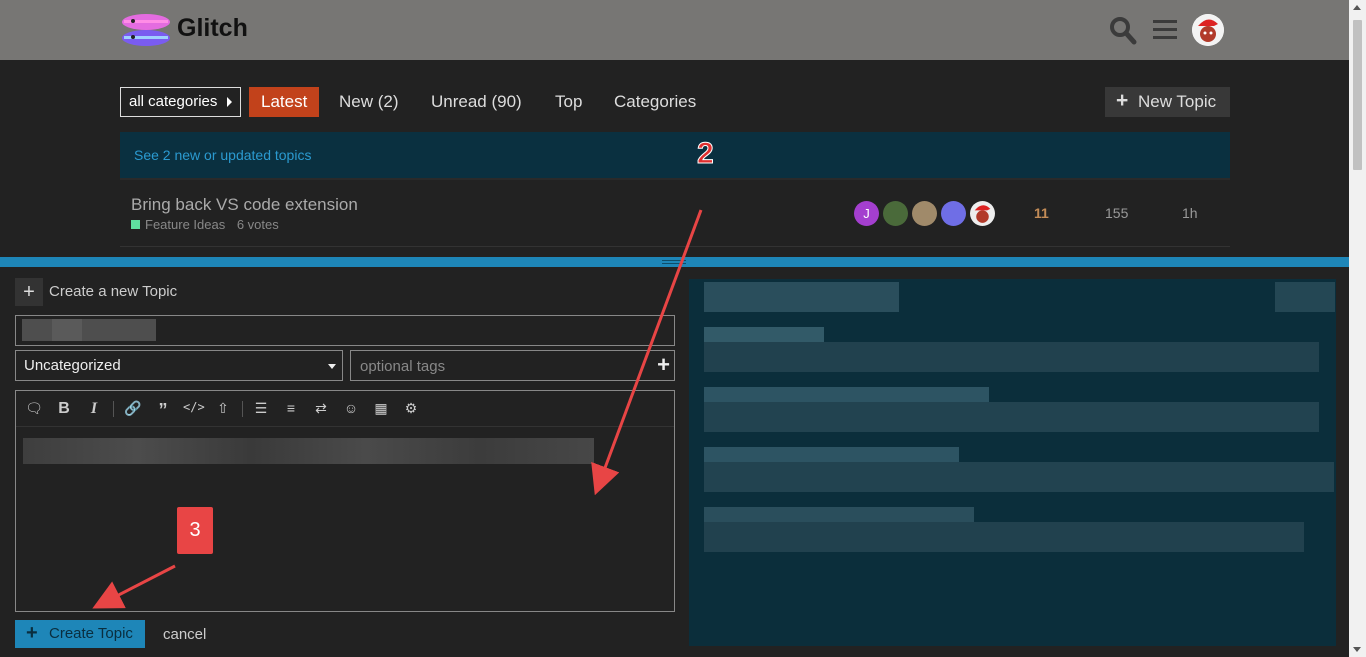 The height and width of the screenshot is (657, 1366). Describe the element at coordinates (332, 366) in the screenshot. I see `caret-down-icon` at that location.